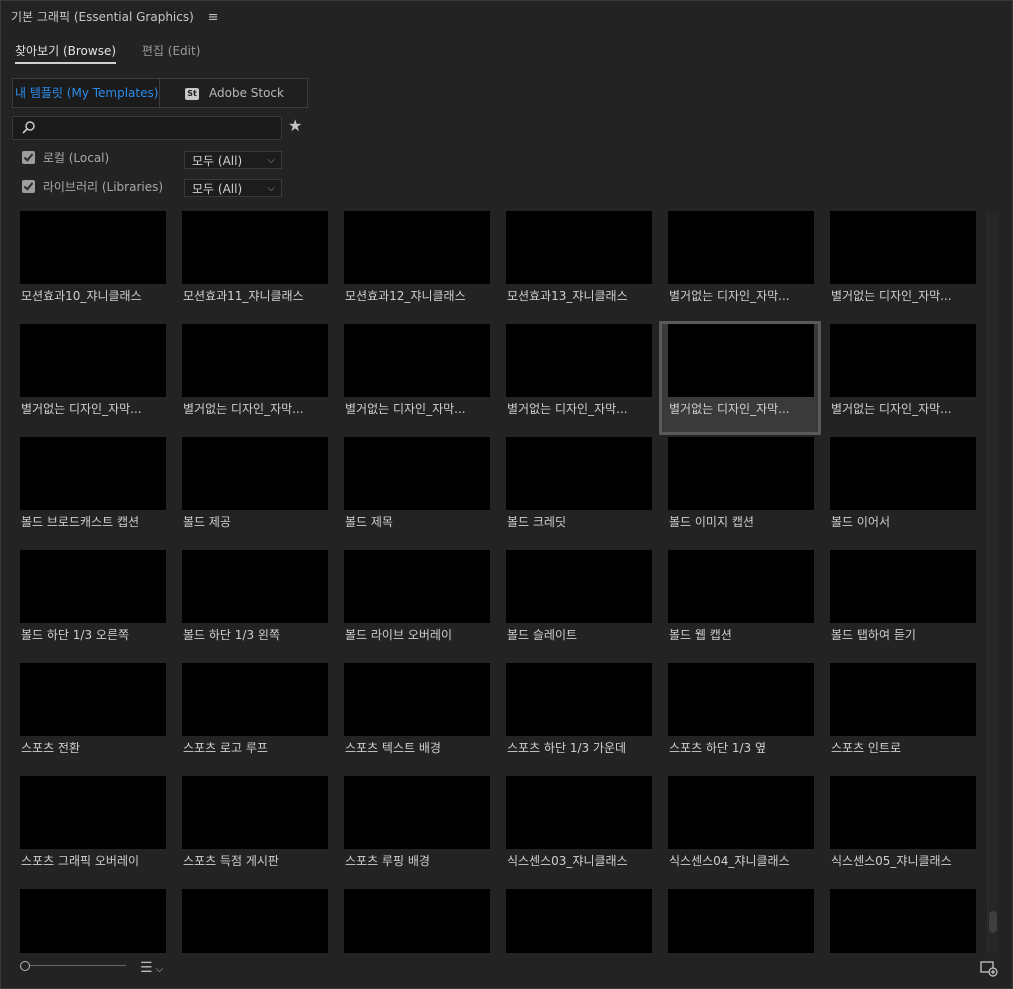 This screenshot has width=1013, height=989. I want to click on template-label: 스포츠 루핑 배경, so click(387, 861).